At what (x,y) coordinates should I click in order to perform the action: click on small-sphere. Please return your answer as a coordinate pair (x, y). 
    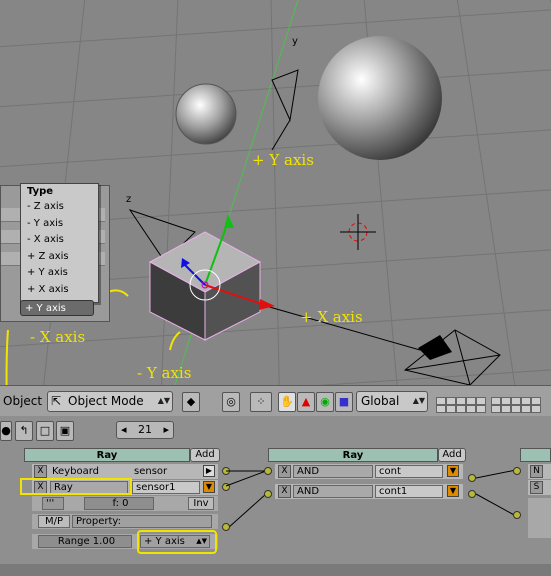
    Looking at the image, I should click on (206, 114).